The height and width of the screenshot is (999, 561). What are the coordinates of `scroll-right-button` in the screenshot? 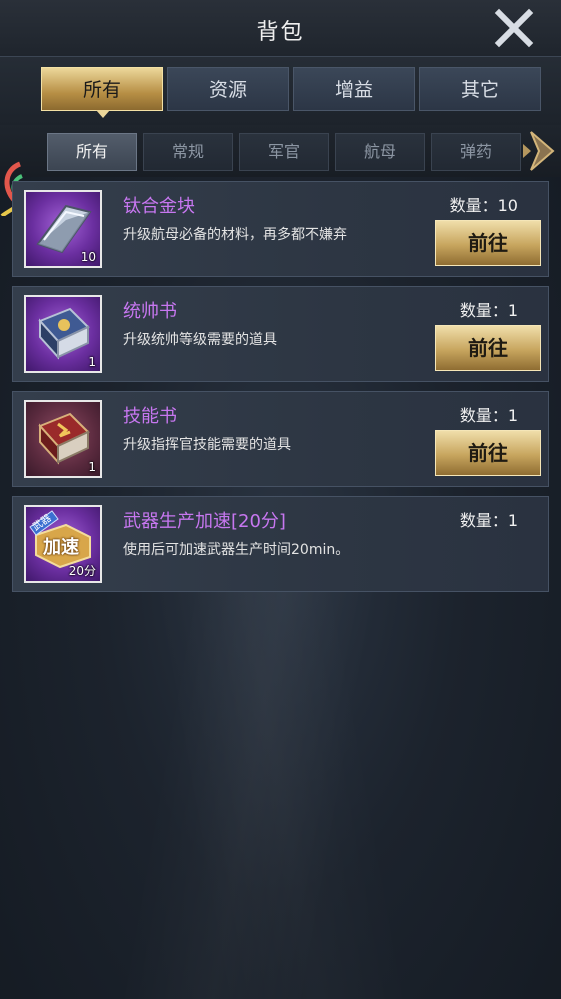 It's located at (541, 151).